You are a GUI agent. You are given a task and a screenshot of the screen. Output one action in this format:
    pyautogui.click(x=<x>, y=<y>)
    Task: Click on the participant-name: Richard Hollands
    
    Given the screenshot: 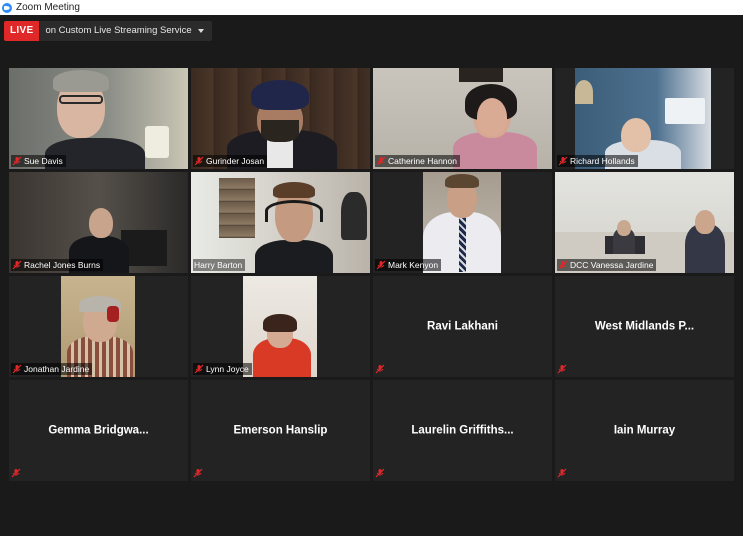 What is the action you would take?
    pyautogui.click(x=602, y=161)
    